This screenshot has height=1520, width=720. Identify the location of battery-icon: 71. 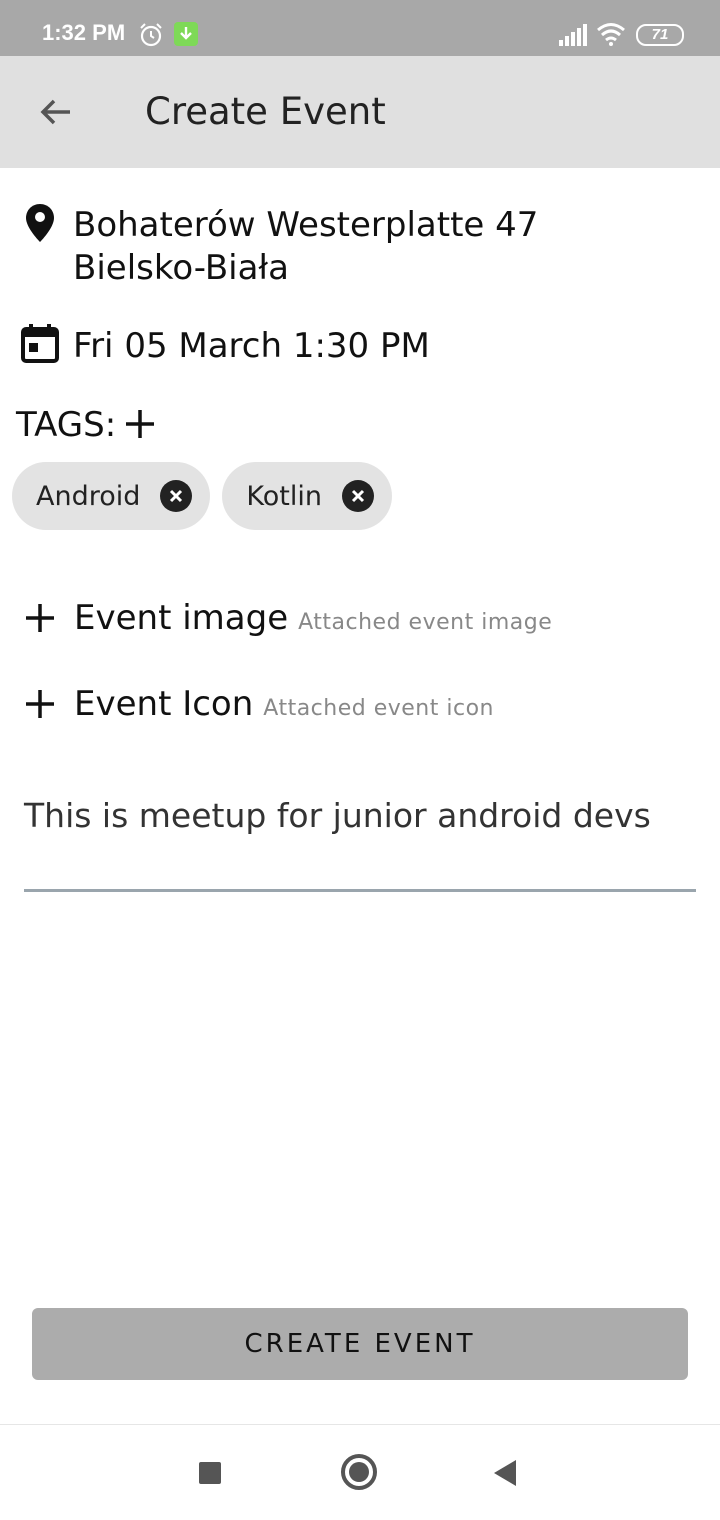
(660, 35).